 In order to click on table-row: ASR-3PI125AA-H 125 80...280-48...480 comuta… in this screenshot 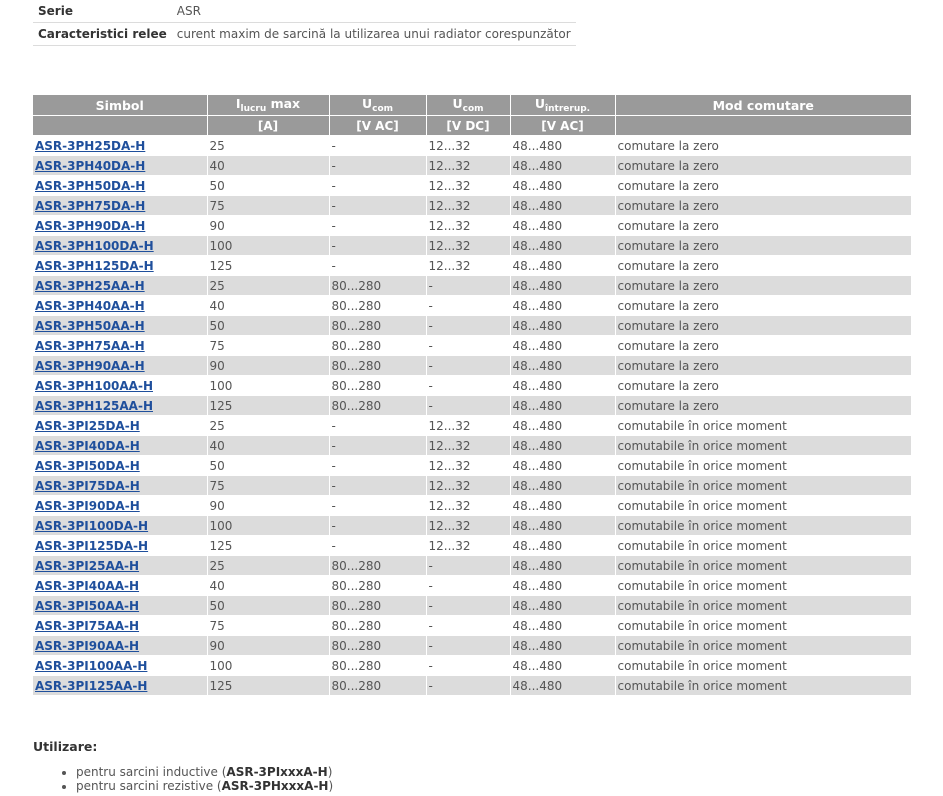, I will do `click(472, 685)`.